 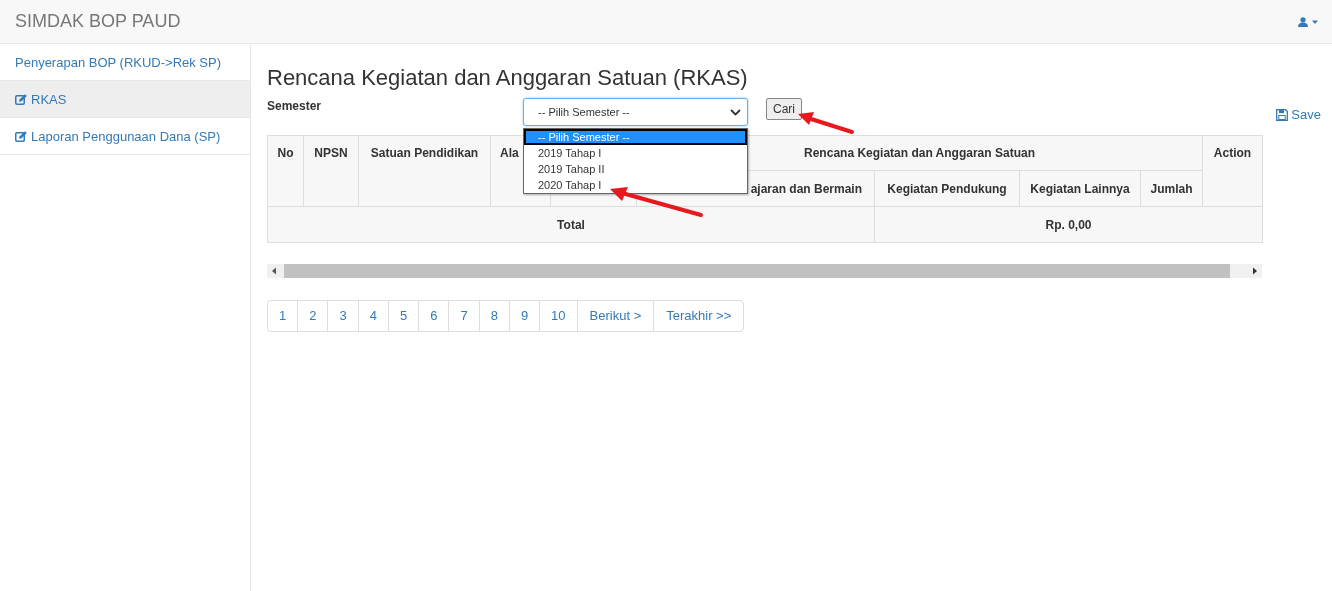 What do you see at coordinates (285, 171) in the screenshot?
I see `column-header: No` at bounding box center [285, 171].